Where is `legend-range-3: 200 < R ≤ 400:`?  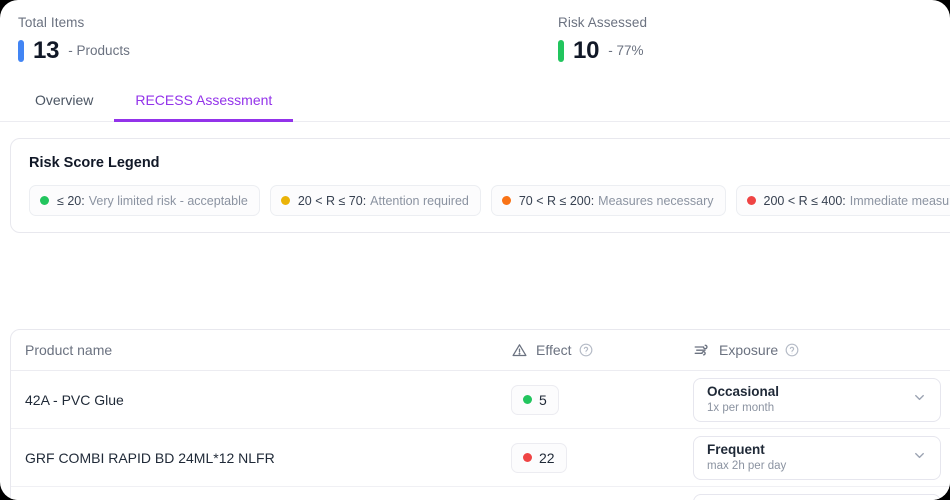 legend-range-3: 200 < R ≤ 400: is located at coordinates (804, 200).